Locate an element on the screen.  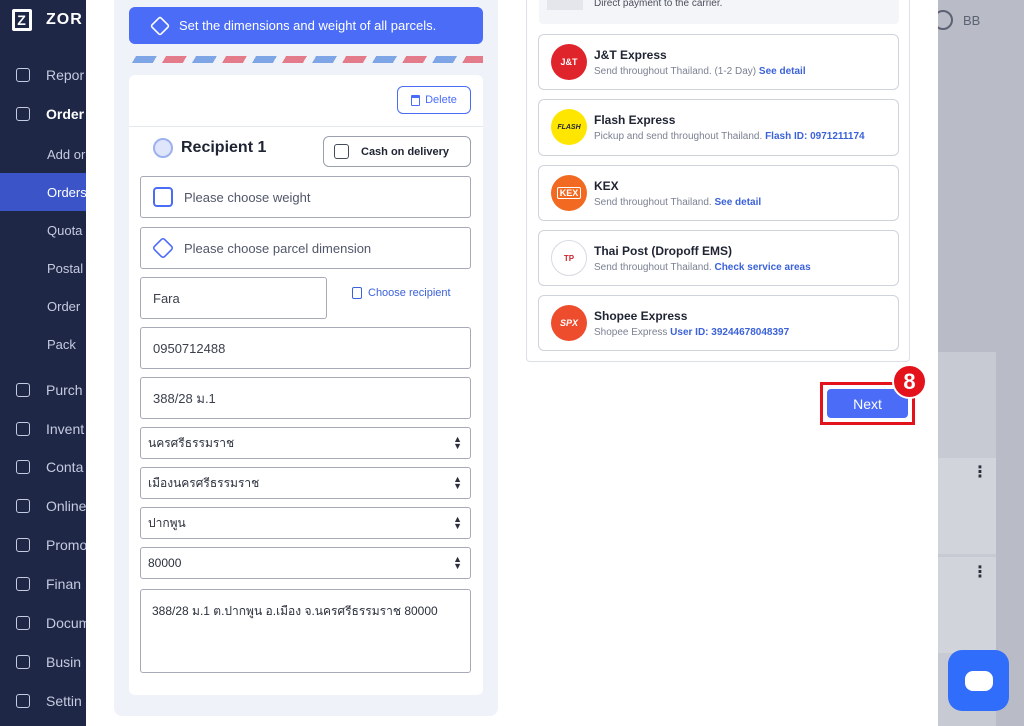
thai-post-logo-icon: TP is located at coordinates (569, 258).